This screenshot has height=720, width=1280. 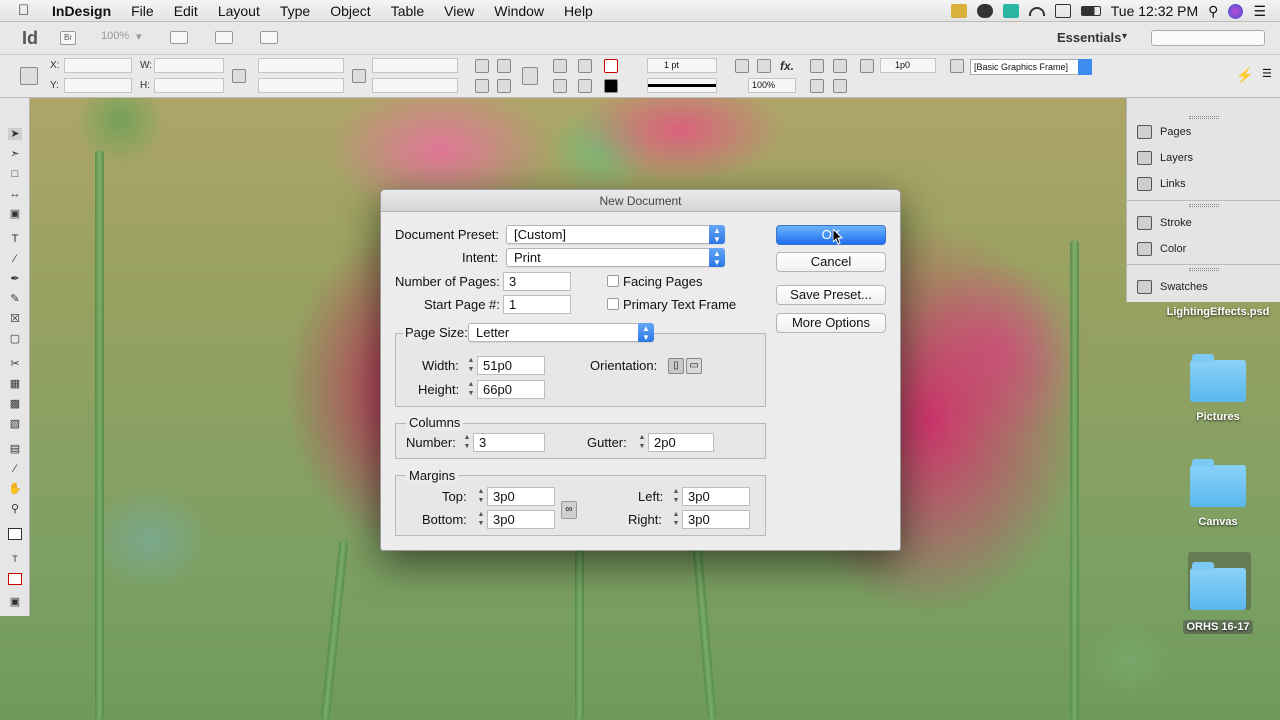 I want to click on desktop-folder-orhs: ORHS 16-17, so click(x=1218, y=598).